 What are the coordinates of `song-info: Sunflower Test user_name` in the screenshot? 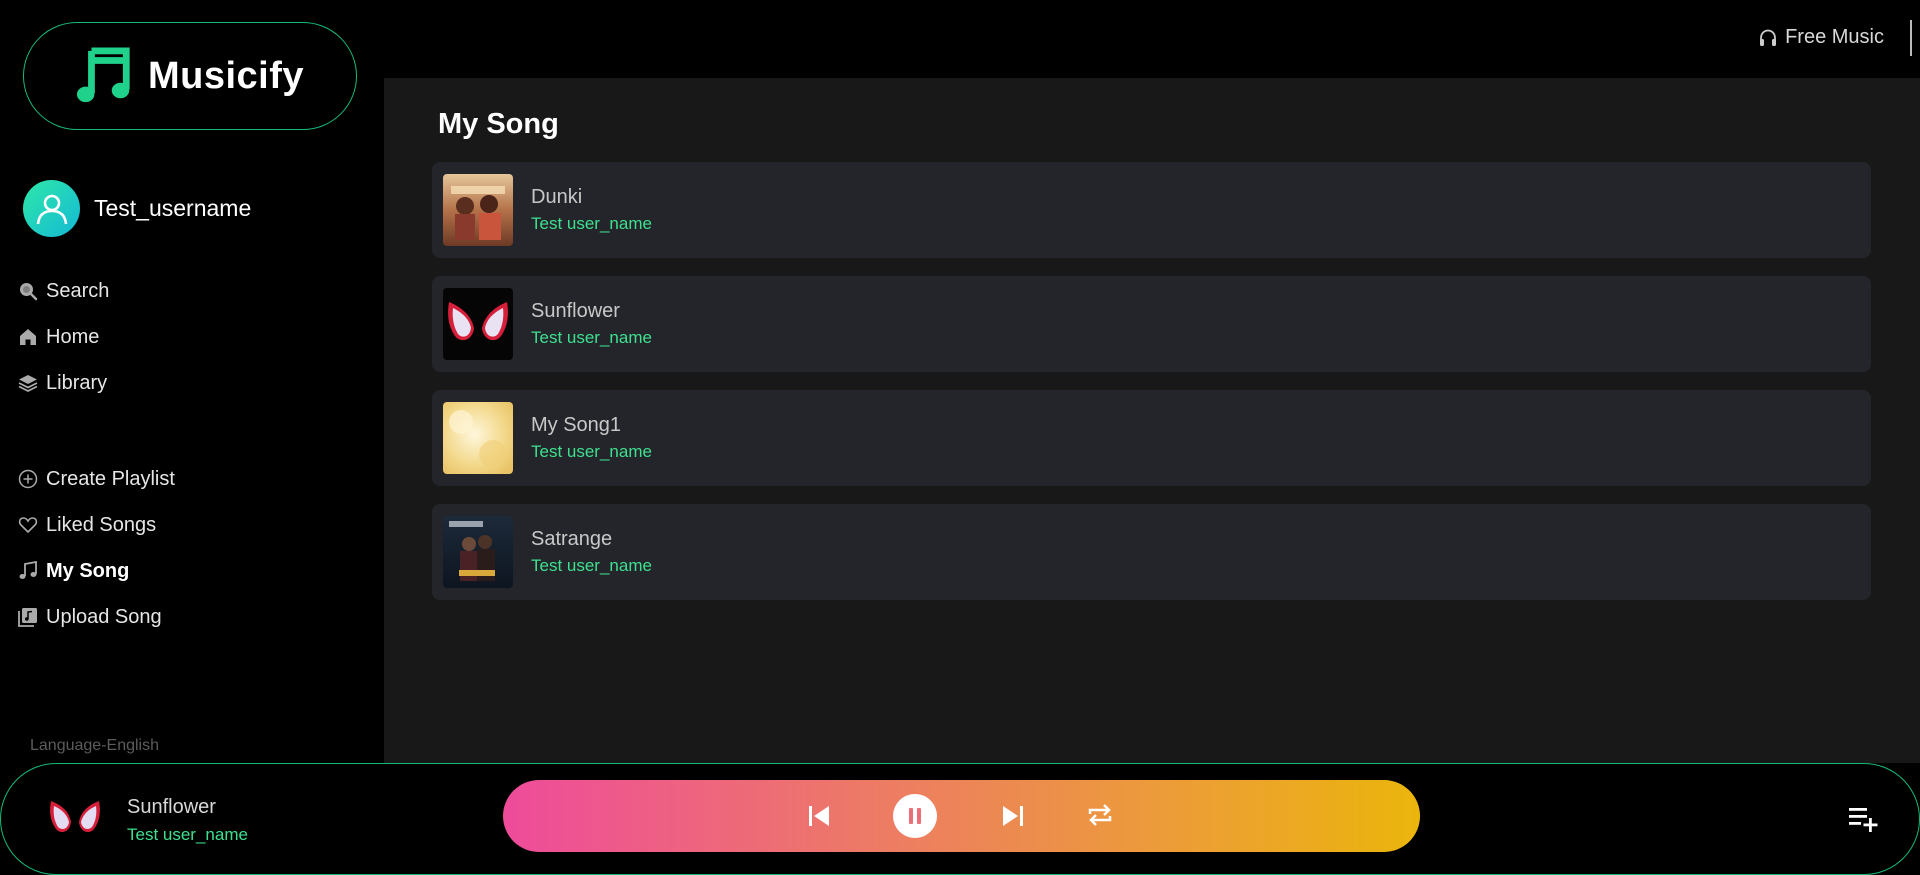 It's located at (591, 324).